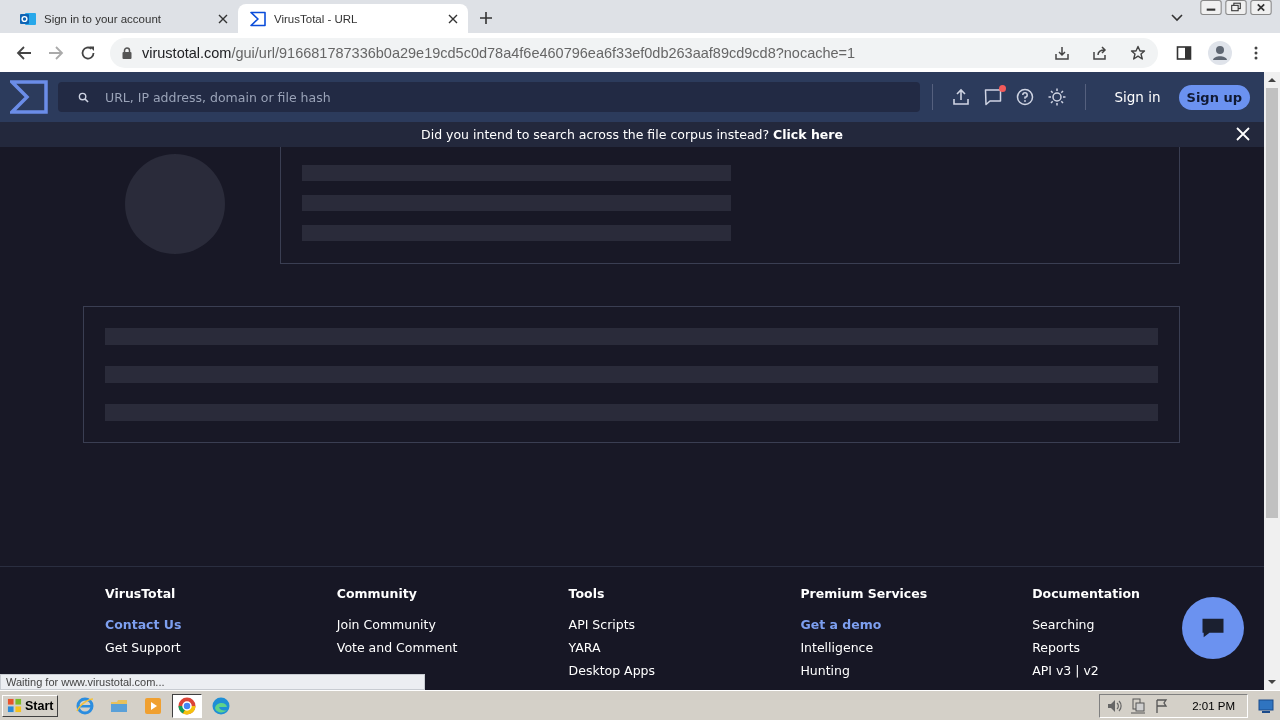  I want to click on mail-app-icon, so click(28, 18).